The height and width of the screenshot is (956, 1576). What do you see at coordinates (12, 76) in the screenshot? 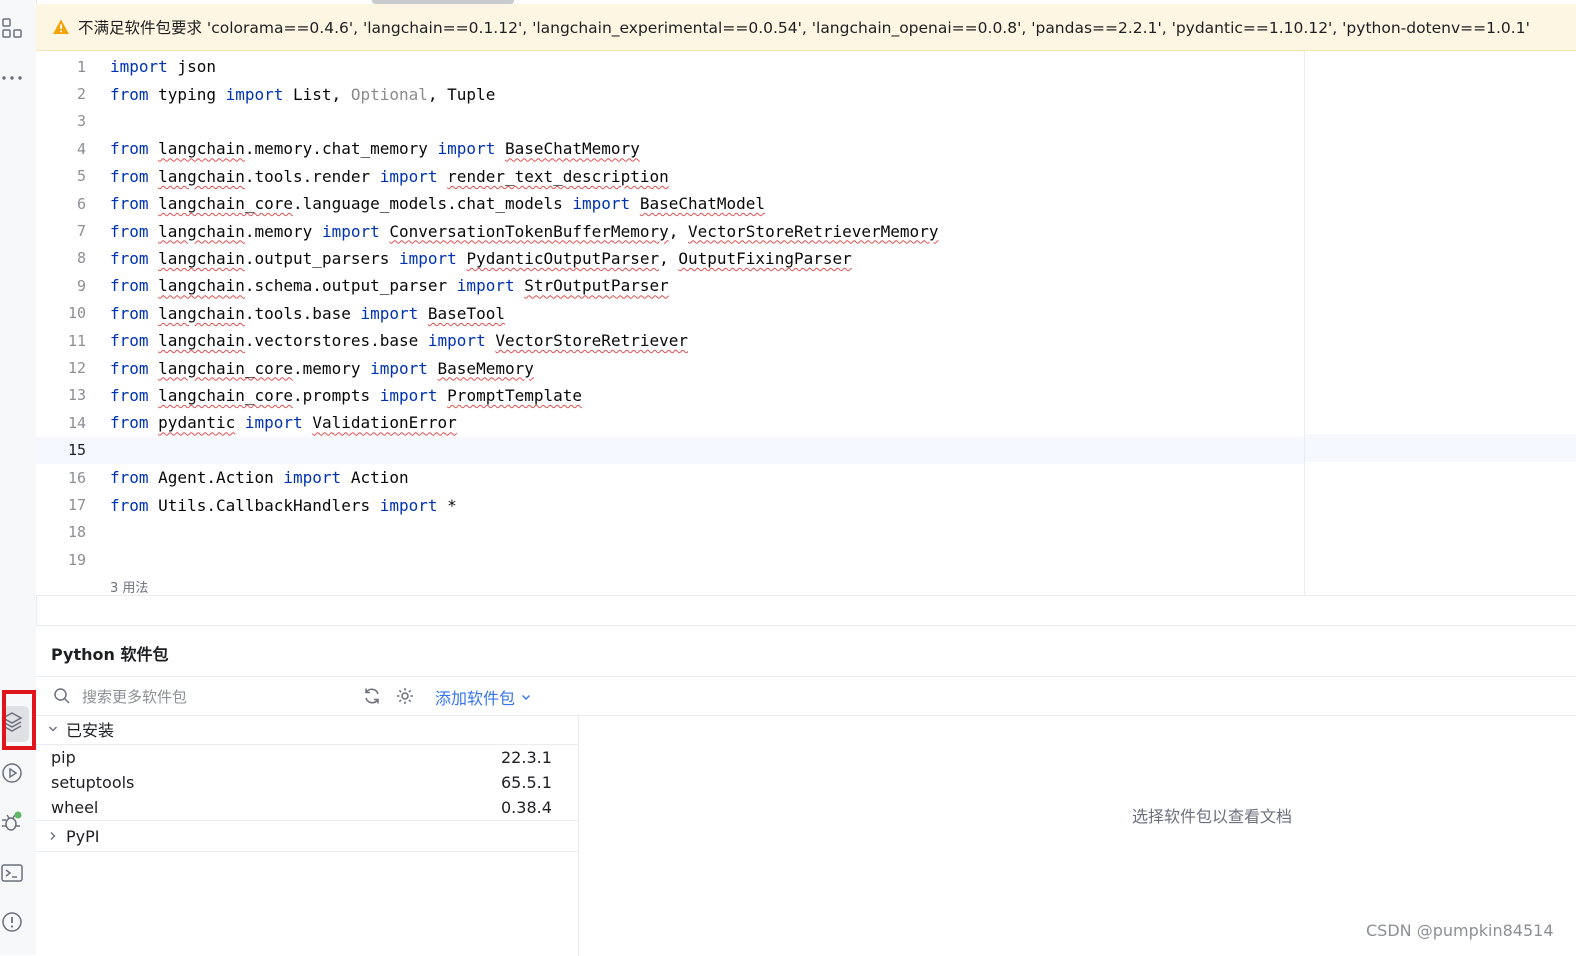
I see `more-icon` at bounding box center [12, 76].